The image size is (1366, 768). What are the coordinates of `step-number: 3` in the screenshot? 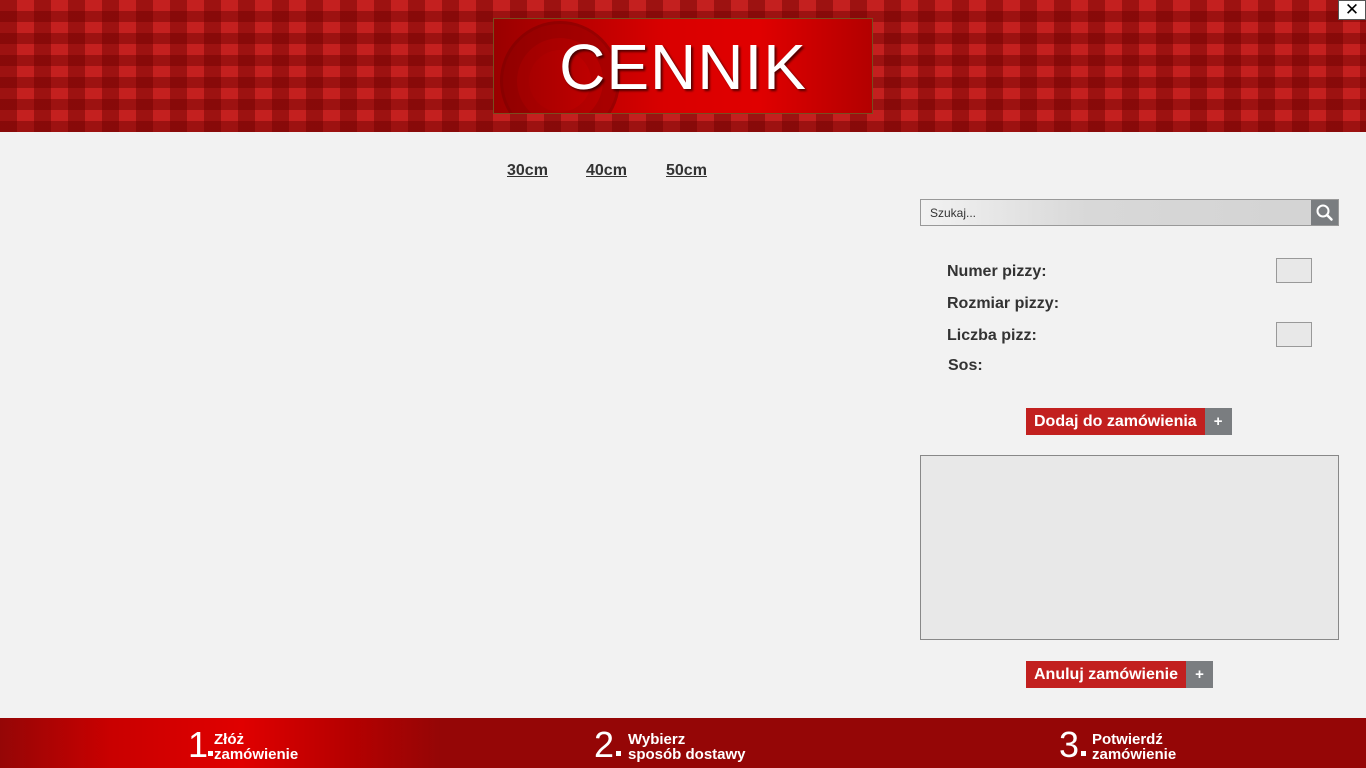 It's located at (1069, 744).